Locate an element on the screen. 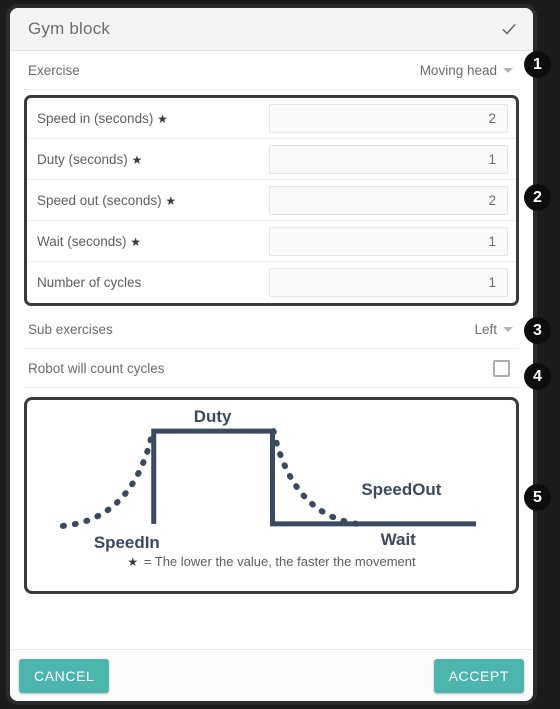  exercise-dropdown: Moving head is located at coordinates (467, 70).